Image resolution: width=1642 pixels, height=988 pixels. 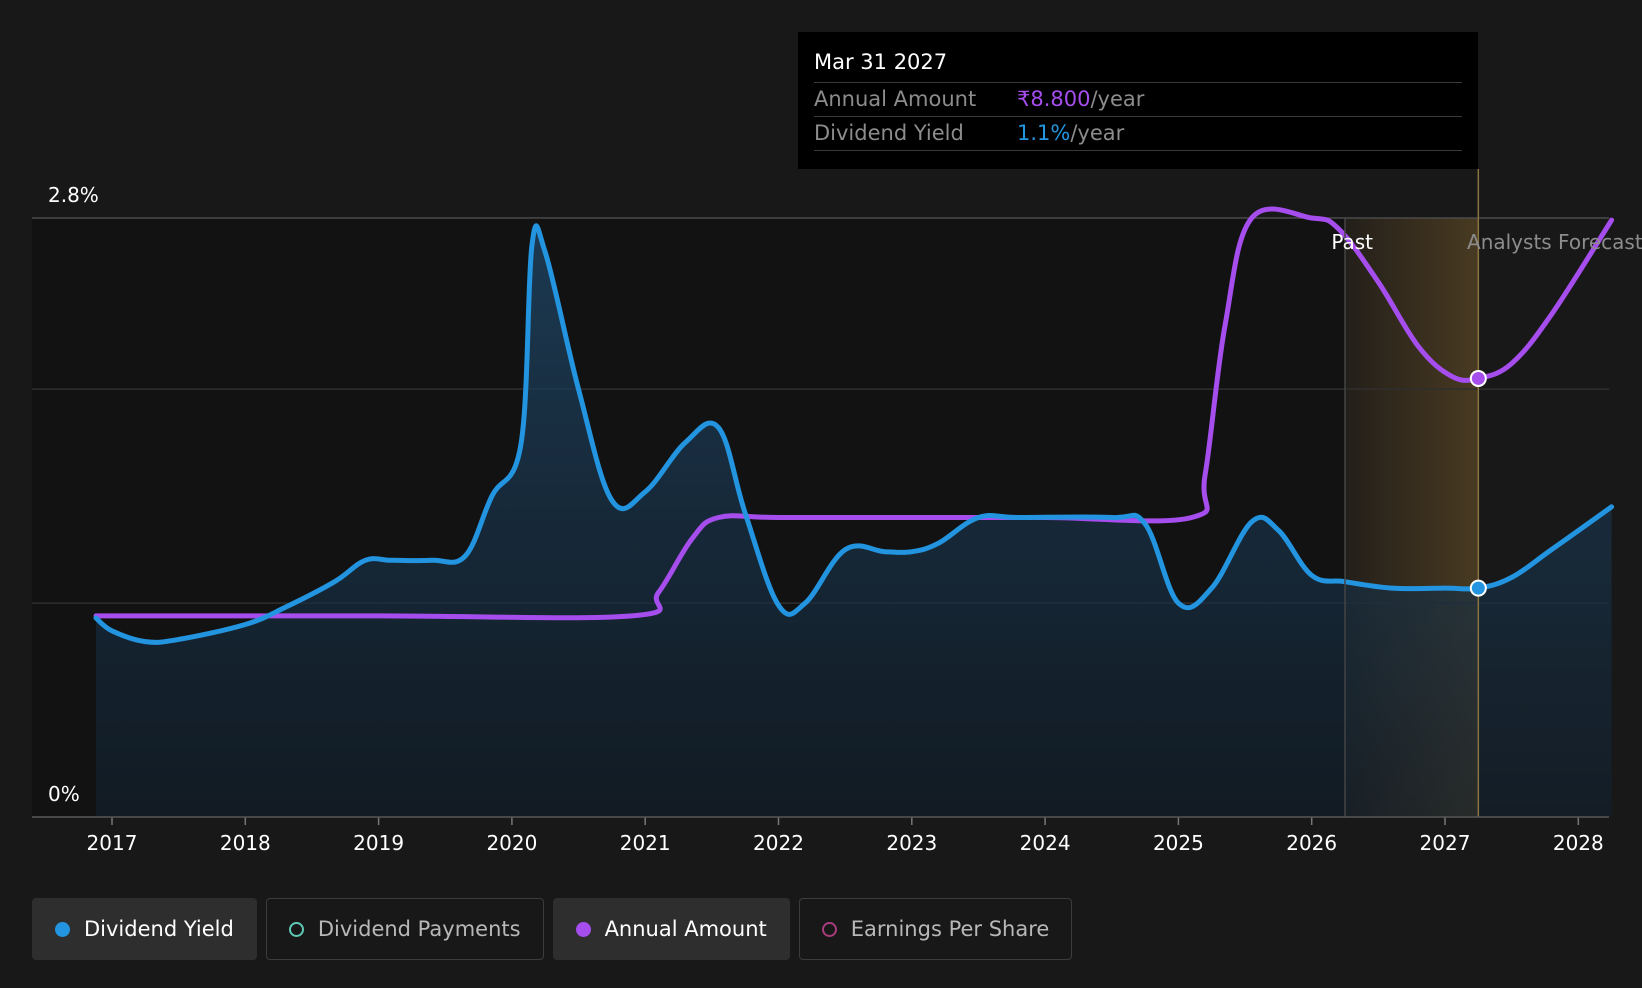 What do you see at coordinates (1554, 242) in the screenshot?
I see `analysts-forecasts-label: Analysts Forecasts` at bounding box center [1554, 242].